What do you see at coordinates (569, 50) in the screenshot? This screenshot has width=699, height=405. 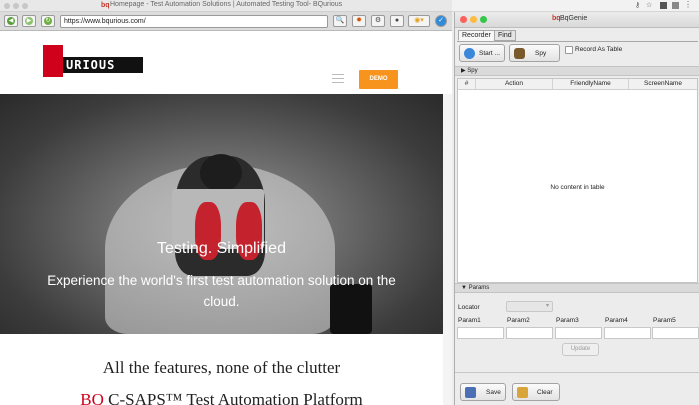 I see `record-as-table-checkbox` at bounding box center [569, 50].